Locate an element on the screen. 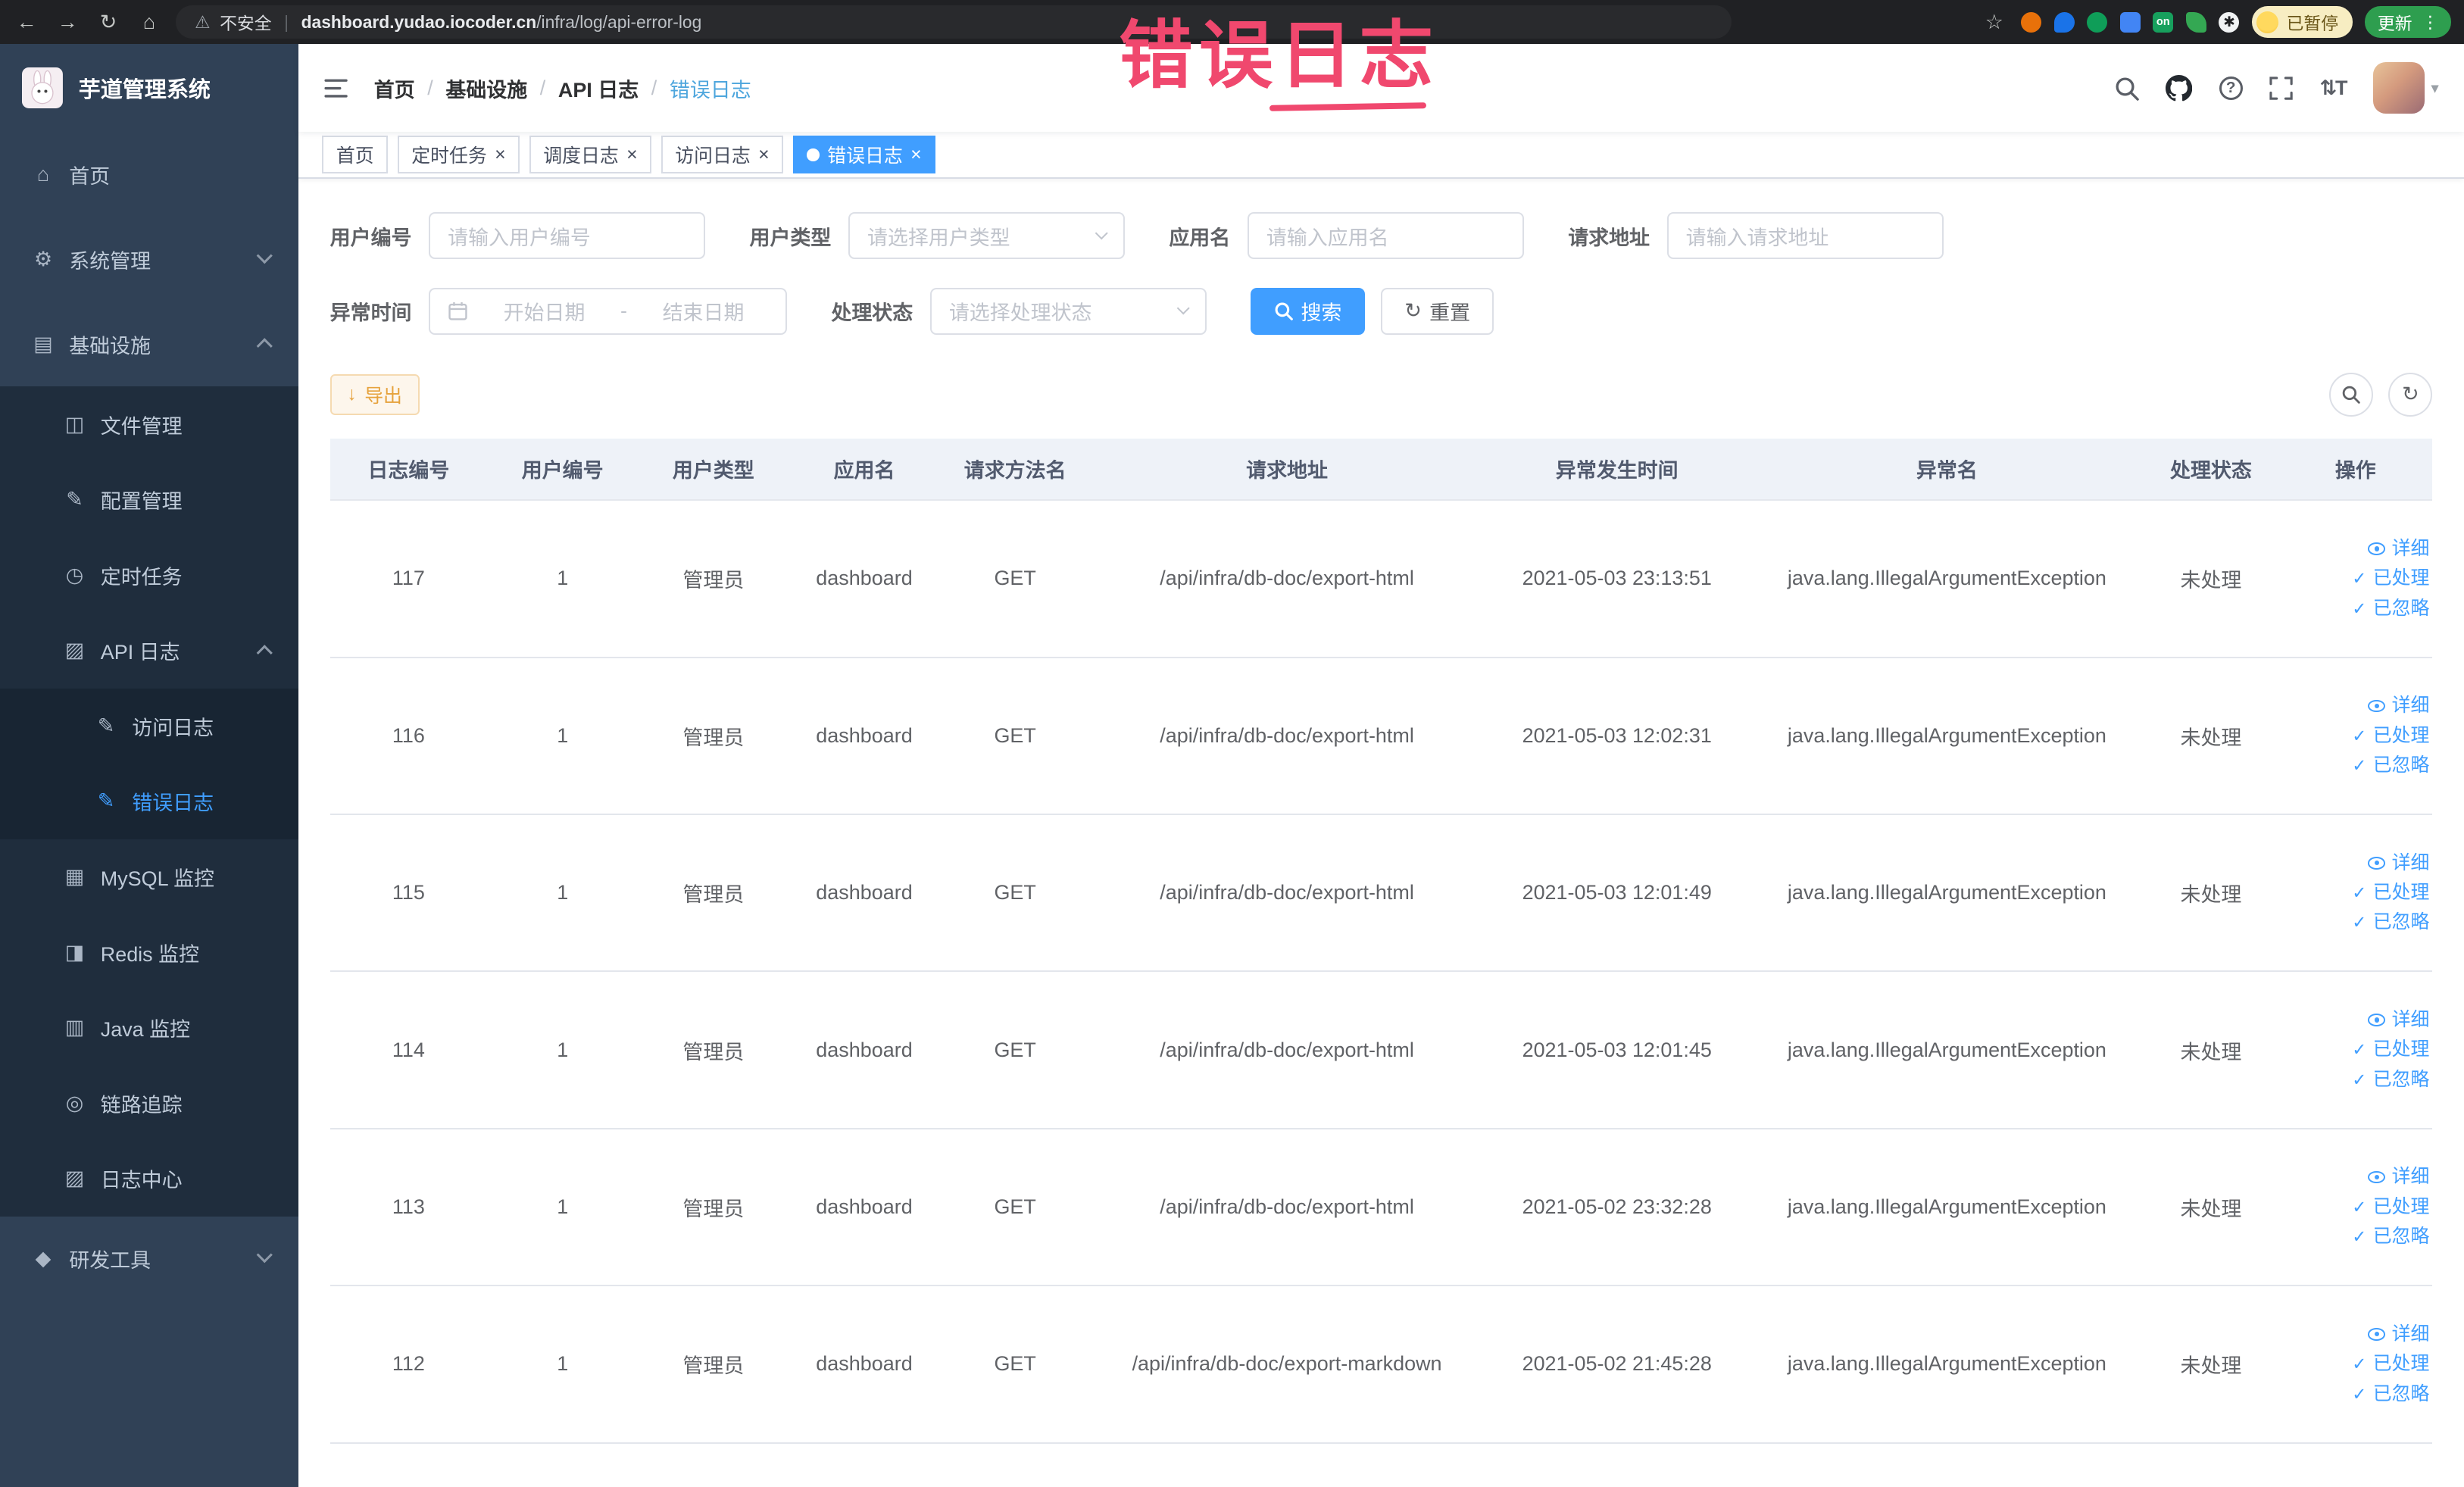  search-icon is located at coordinates (2126, 88).